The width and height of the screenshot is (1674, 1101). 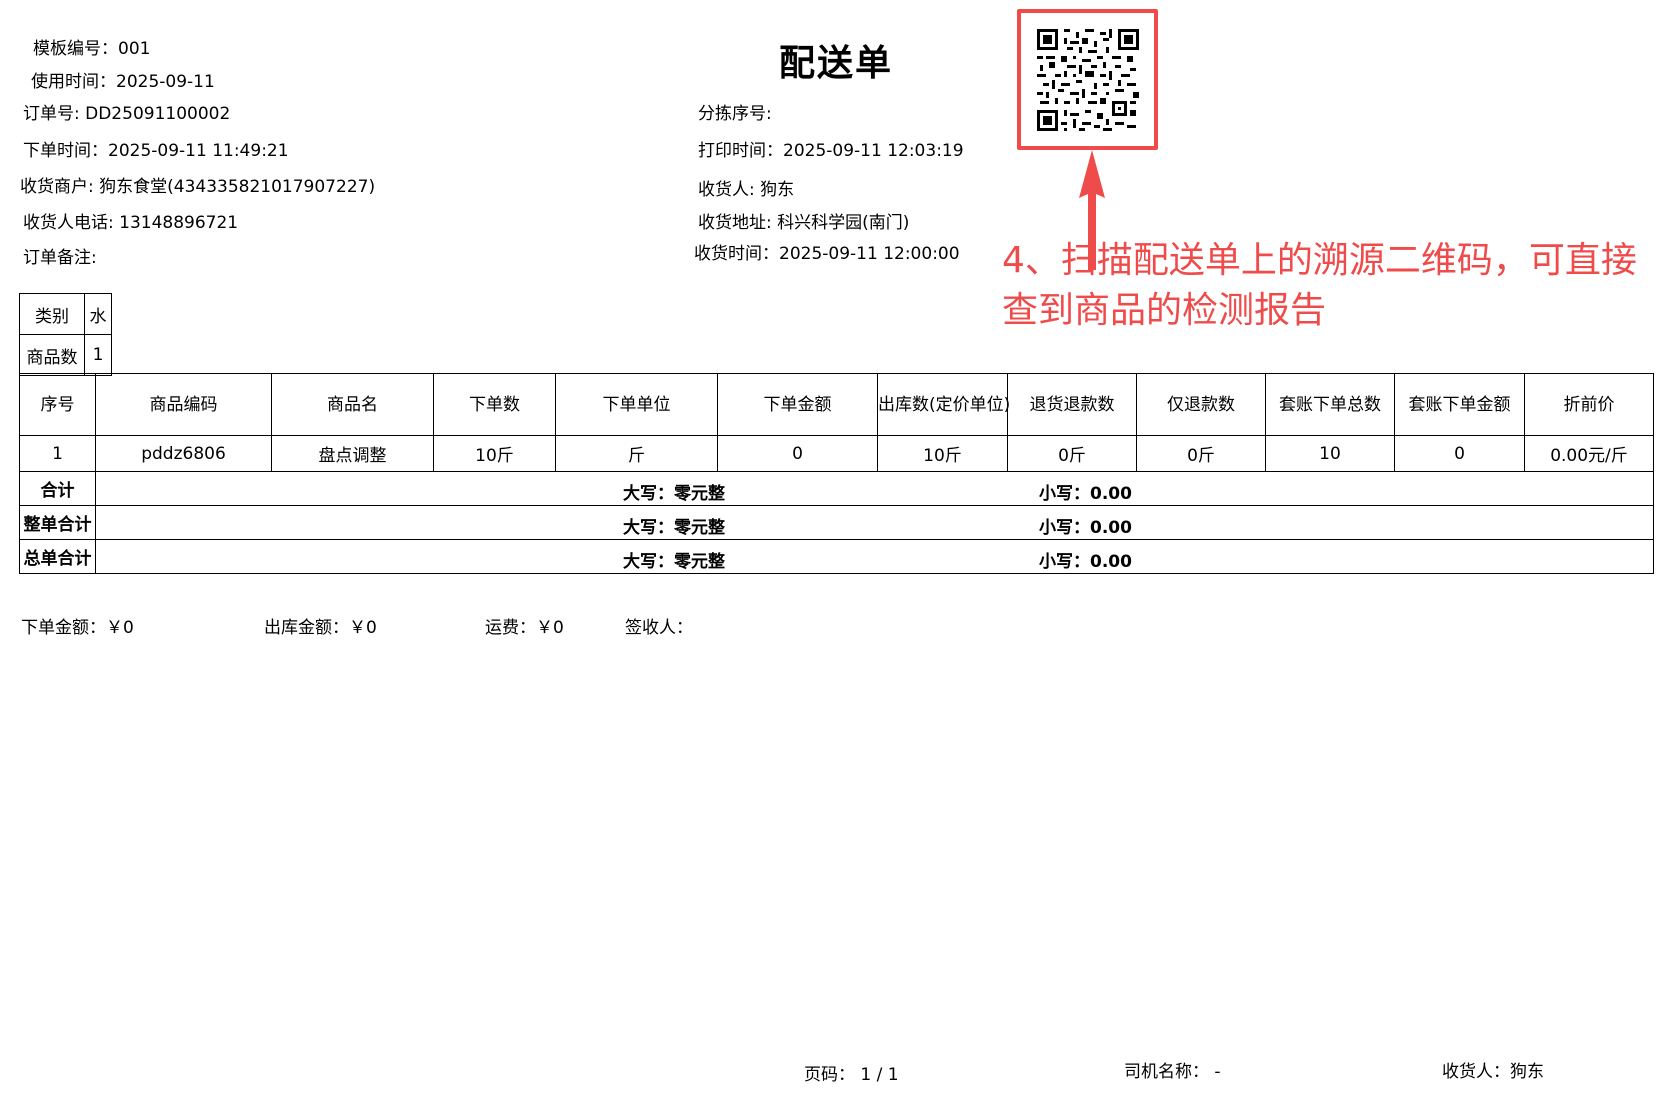 What do you see at coordinates (836, 556) in the screenshot?
I see `summary-row-grand-total: 总单合计 大写：零元整 小写：0.00` at bounding box center [836, 556].